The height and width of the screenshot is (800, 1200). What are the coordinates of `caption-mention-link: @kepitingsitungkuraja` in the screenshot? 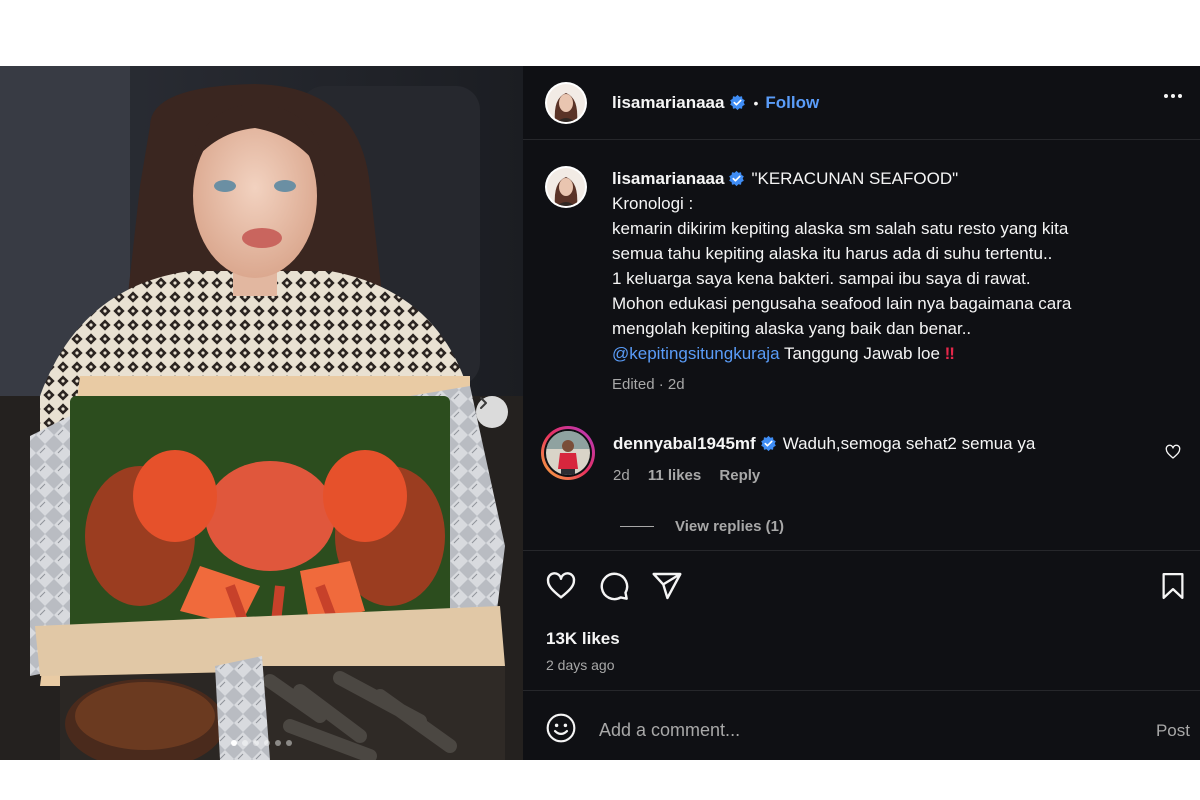 It's located at (696, 353).